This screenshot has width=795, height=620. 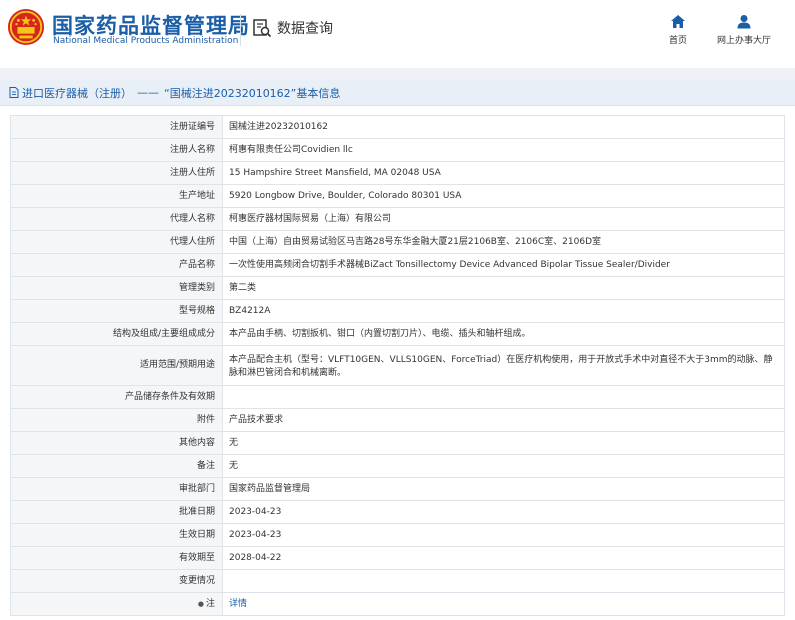 I want to click on field-label: 批准日期, so click(x=116, y=512).